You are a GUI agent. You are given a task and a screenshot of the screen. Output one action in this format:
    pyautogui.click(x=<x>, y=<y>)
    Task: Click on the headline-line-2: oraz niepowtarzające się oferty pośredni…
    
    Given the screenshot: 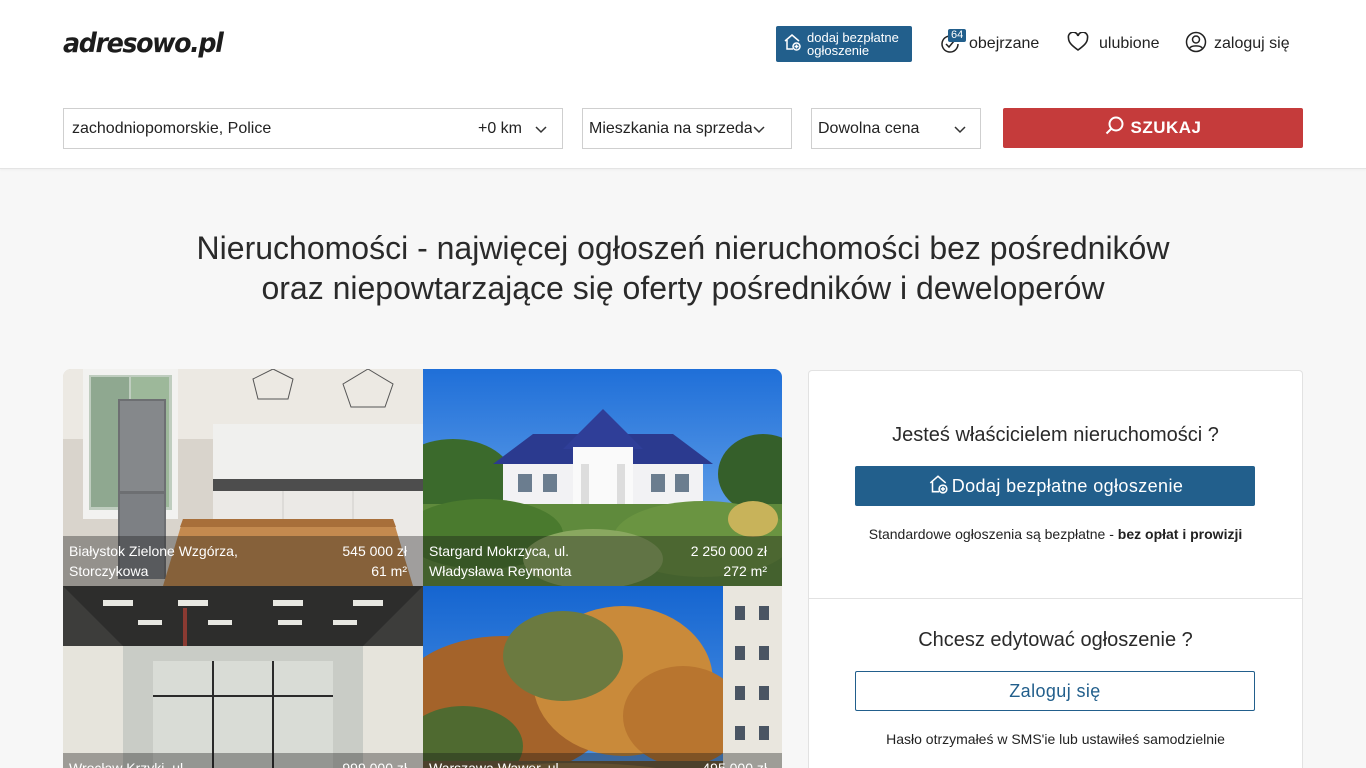 What is the action you would take?
    pyautogui.click(x=683, y=288)
    